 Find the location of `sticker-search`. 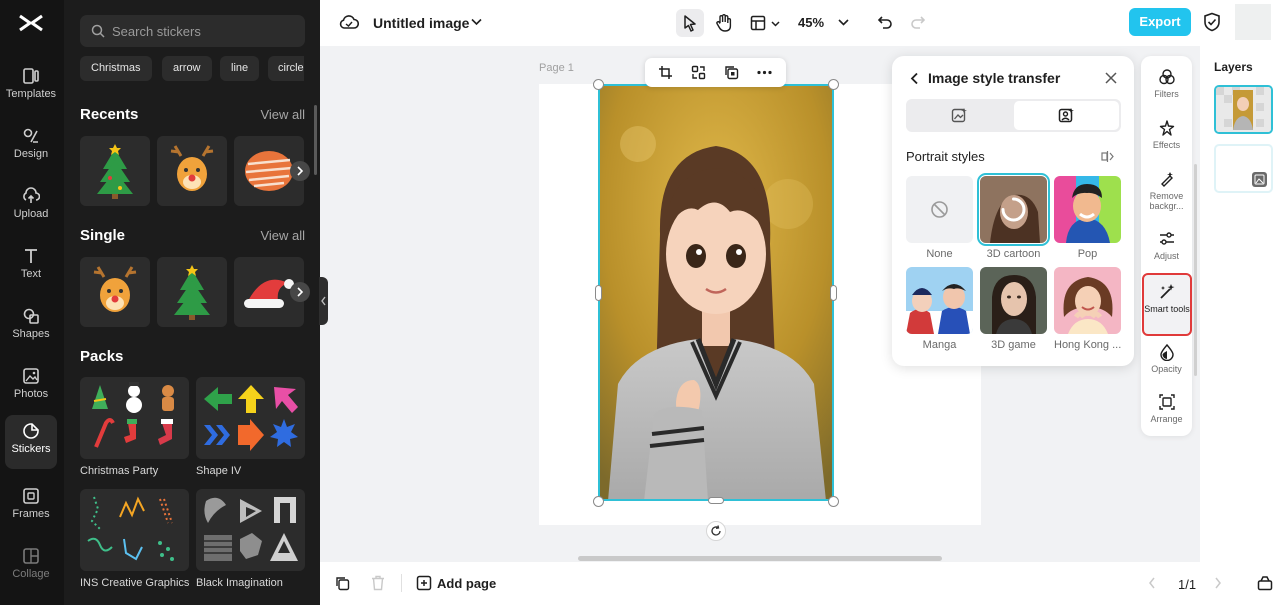

sticker-search is located at coordinates (192, 31).